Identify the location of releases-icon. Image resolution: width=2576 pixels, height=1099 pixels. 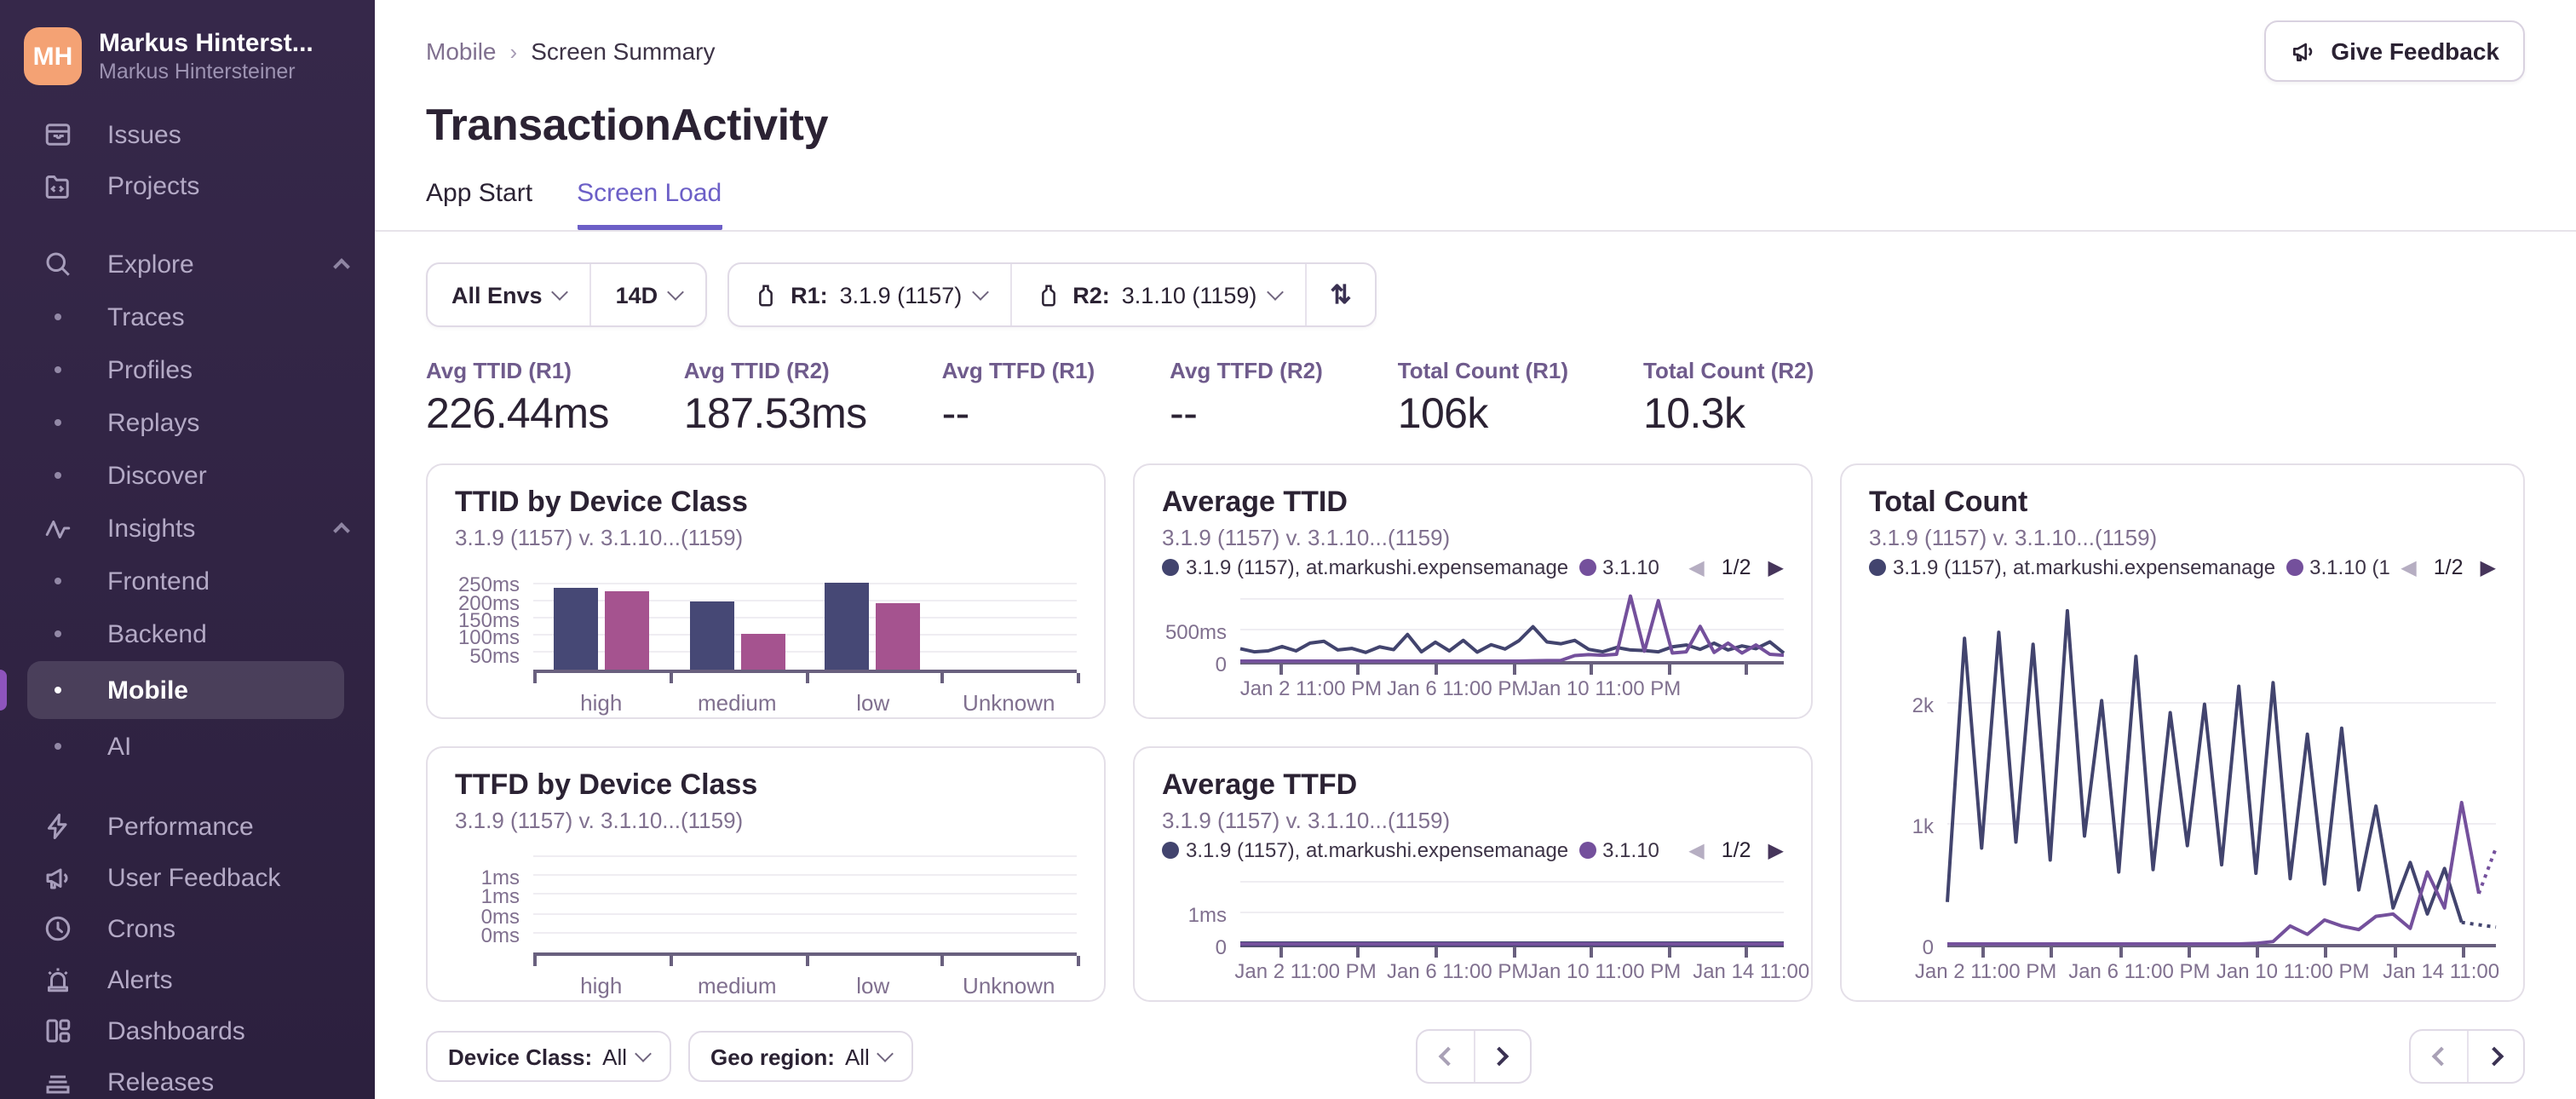
(58, 1082).